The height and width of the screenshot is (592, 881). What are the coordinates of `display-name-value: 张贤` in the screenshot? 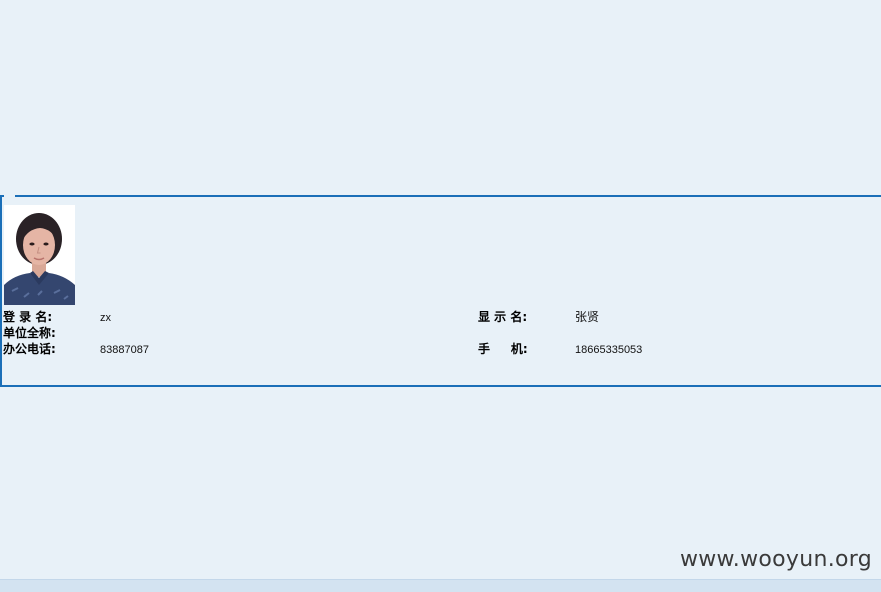 It's located at (587, 317).